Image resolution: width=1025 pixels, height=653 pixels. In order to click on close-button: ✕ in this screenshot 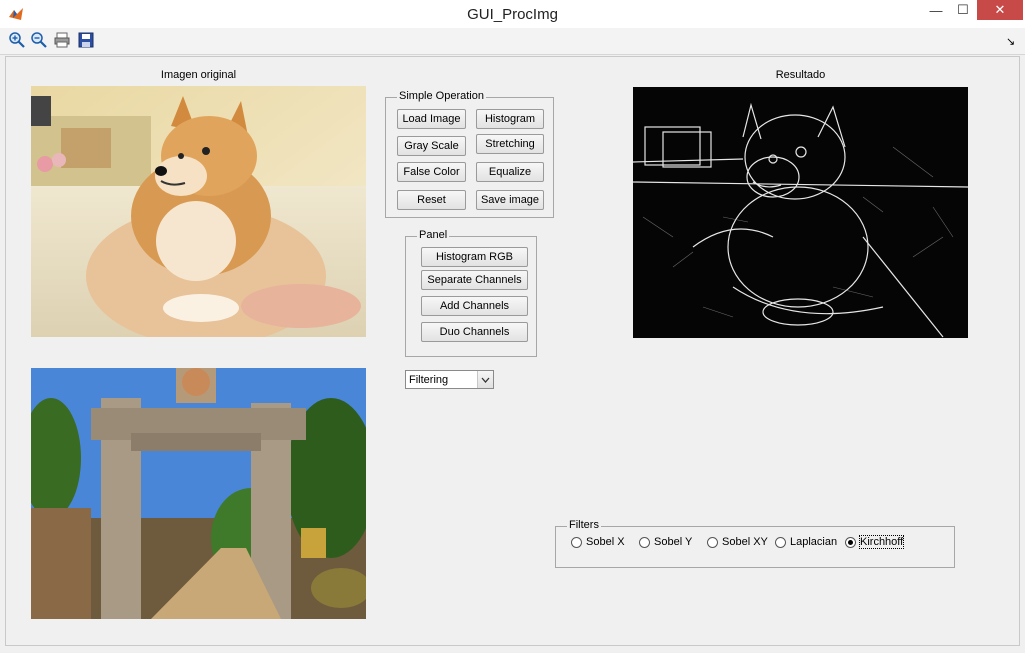, I will do `click(1000, 10)`.